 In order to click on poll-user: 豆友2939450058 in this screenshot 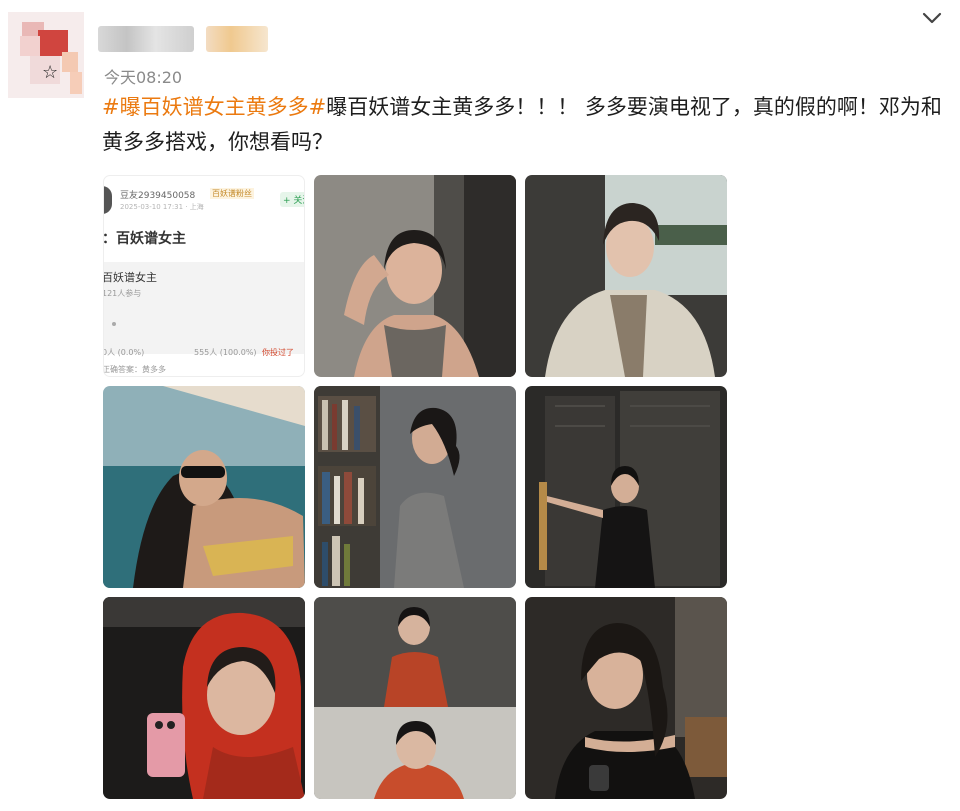, I will do `click(158, 196)`.